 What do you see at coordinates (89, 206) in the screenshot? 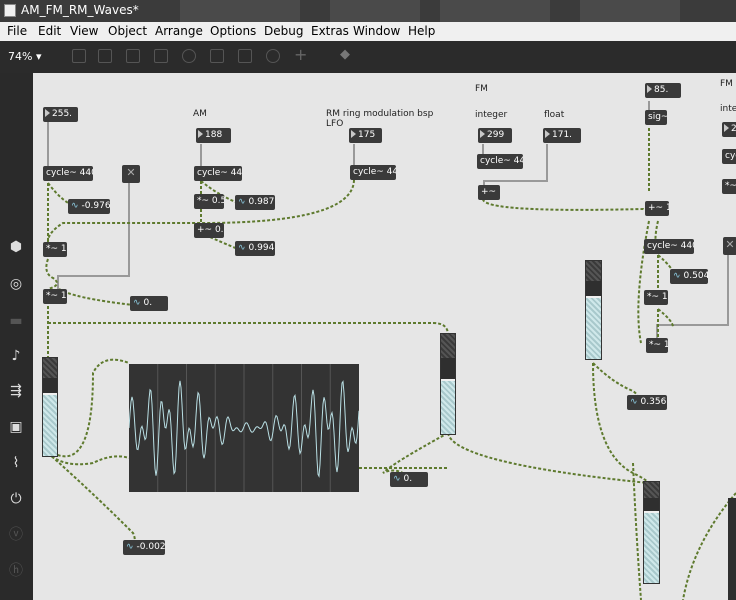
I see `signal-number: ∿ -0.976` at bounding box center [89, 206].